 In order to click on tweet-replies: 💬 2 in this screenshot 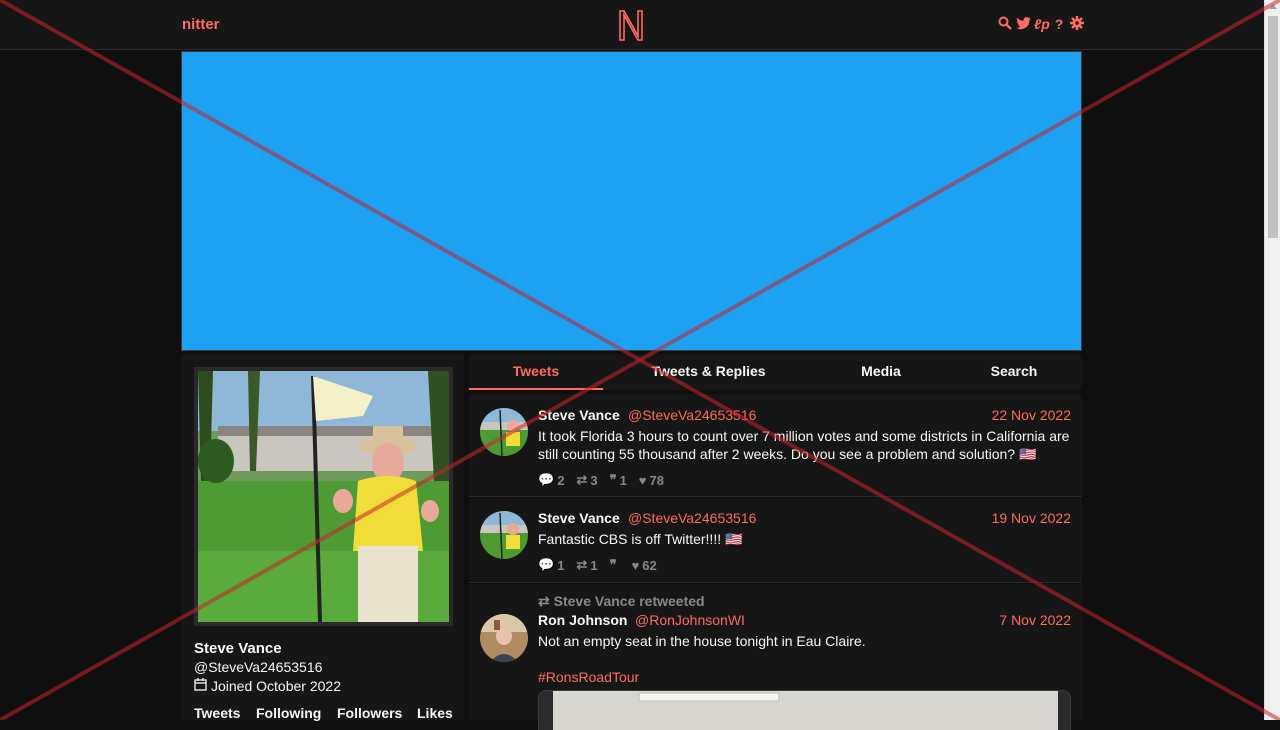, I will do `click(551, 480)`.